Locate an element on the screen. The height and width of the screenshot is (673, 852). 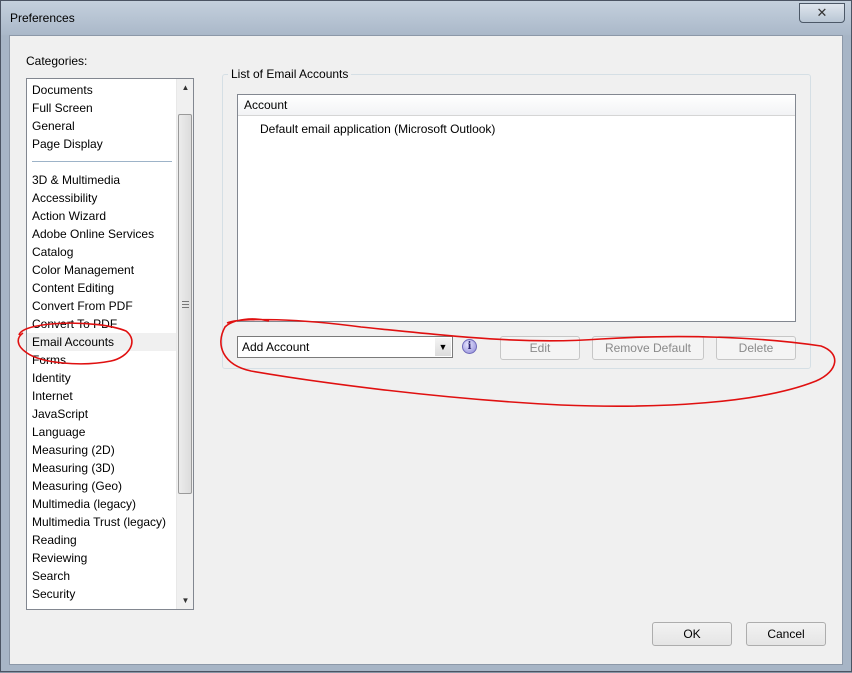
cancel-button: Cancel is located at coordinates (786, 634).